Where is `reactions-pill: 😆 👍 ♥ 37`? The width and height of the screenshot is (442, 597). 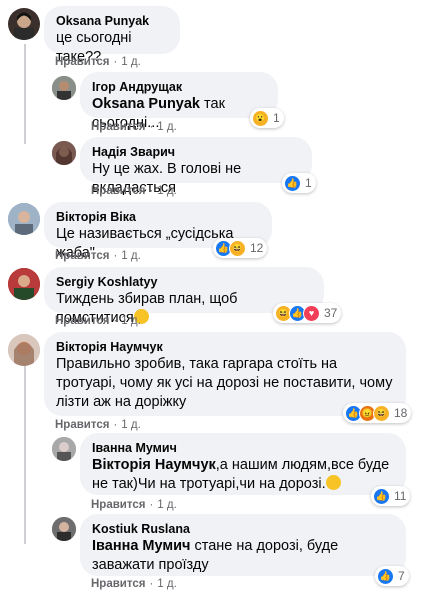
reactions-pill: 😆 👍 ♥ 37 is located at coordinates (307, 313).